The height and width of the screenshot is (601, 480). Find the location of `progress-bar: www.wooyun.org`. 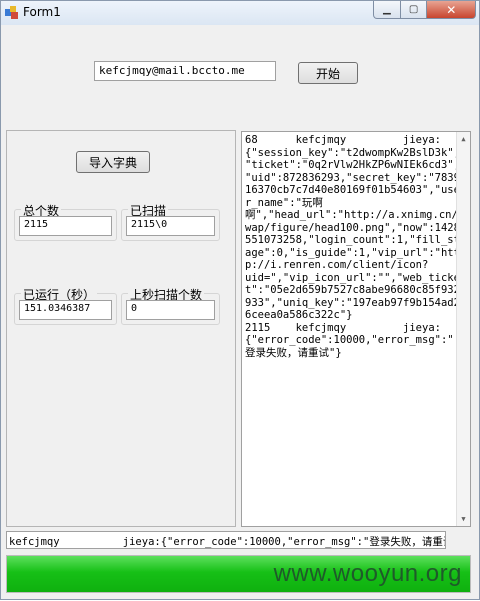

progress-bar: www.wooyun.org is located at coordinates (238, 574).